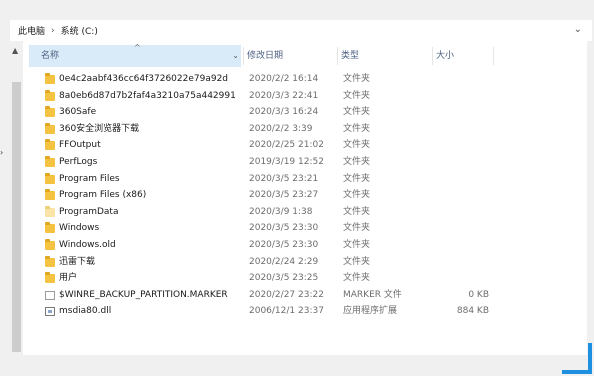  Describe the element at coordinates (286, 145) in the screenshot. I see `file-date: 2020/2/25 21:02` at that location.